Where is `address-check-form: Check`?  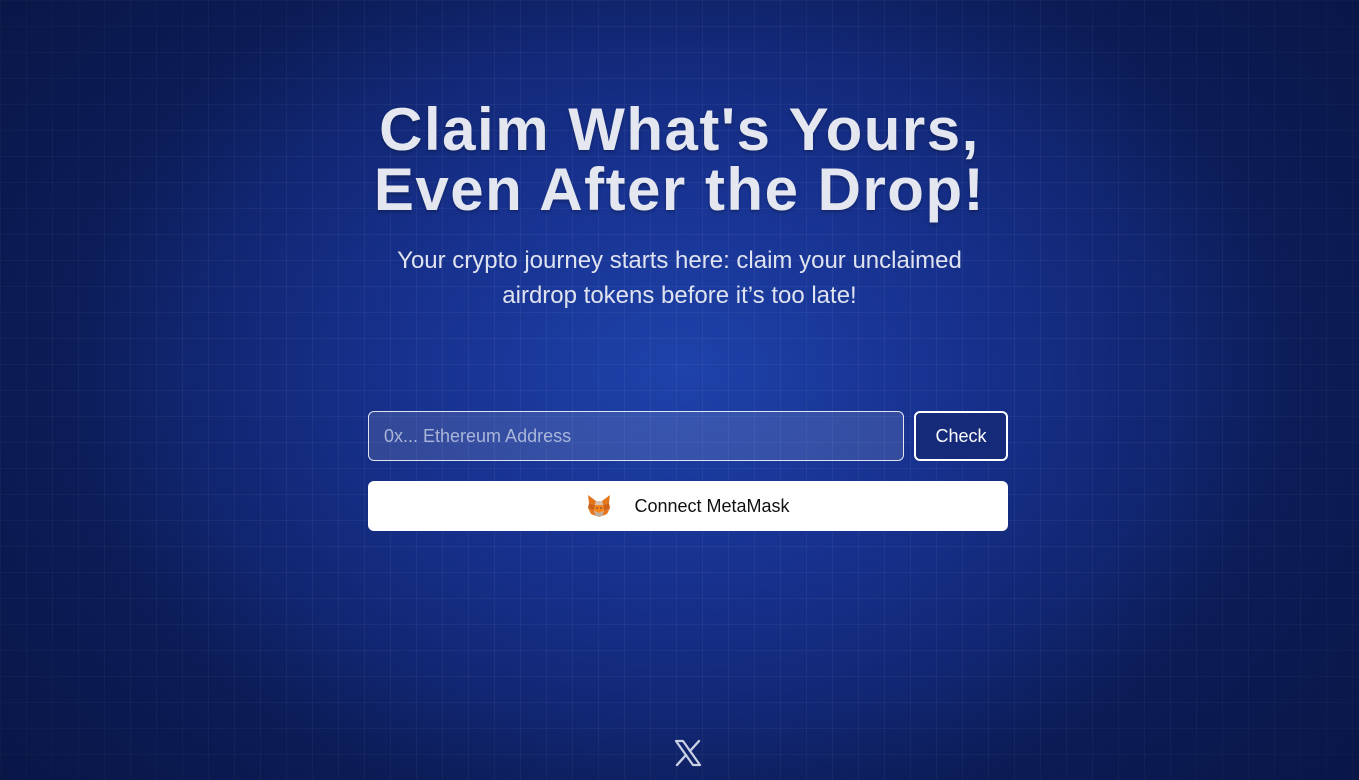
address-check-form: Check is located at coordinates (688, 436).